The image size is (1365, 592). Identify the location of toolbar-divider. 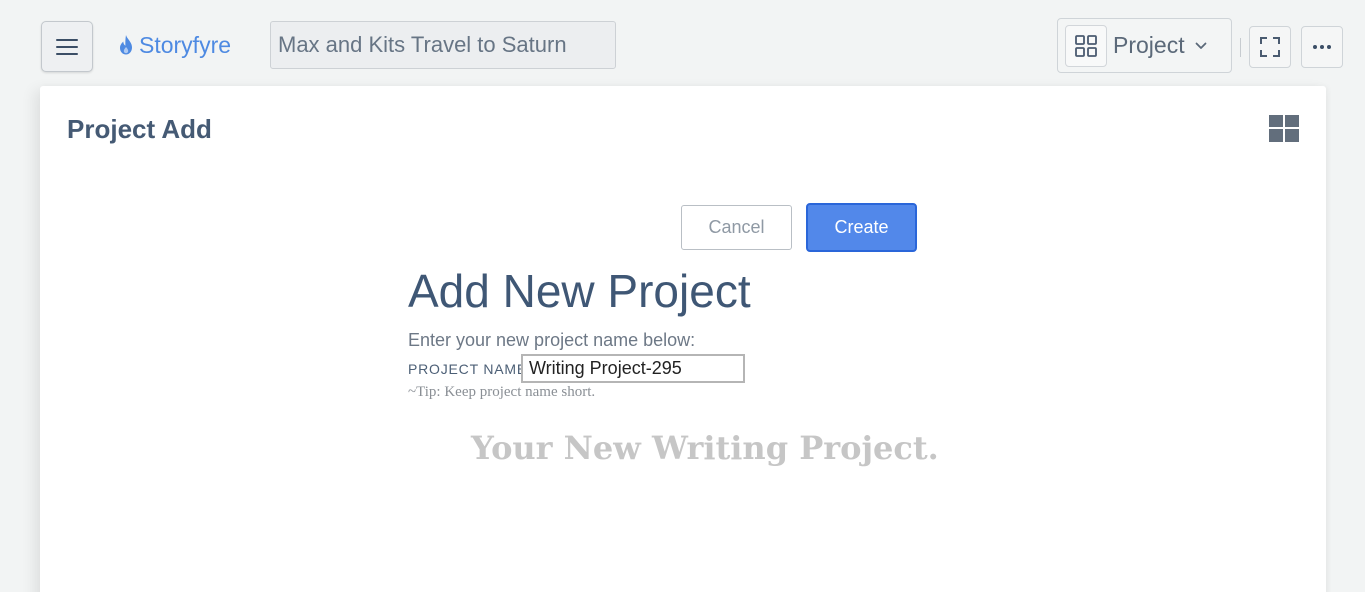
(1240, 47).